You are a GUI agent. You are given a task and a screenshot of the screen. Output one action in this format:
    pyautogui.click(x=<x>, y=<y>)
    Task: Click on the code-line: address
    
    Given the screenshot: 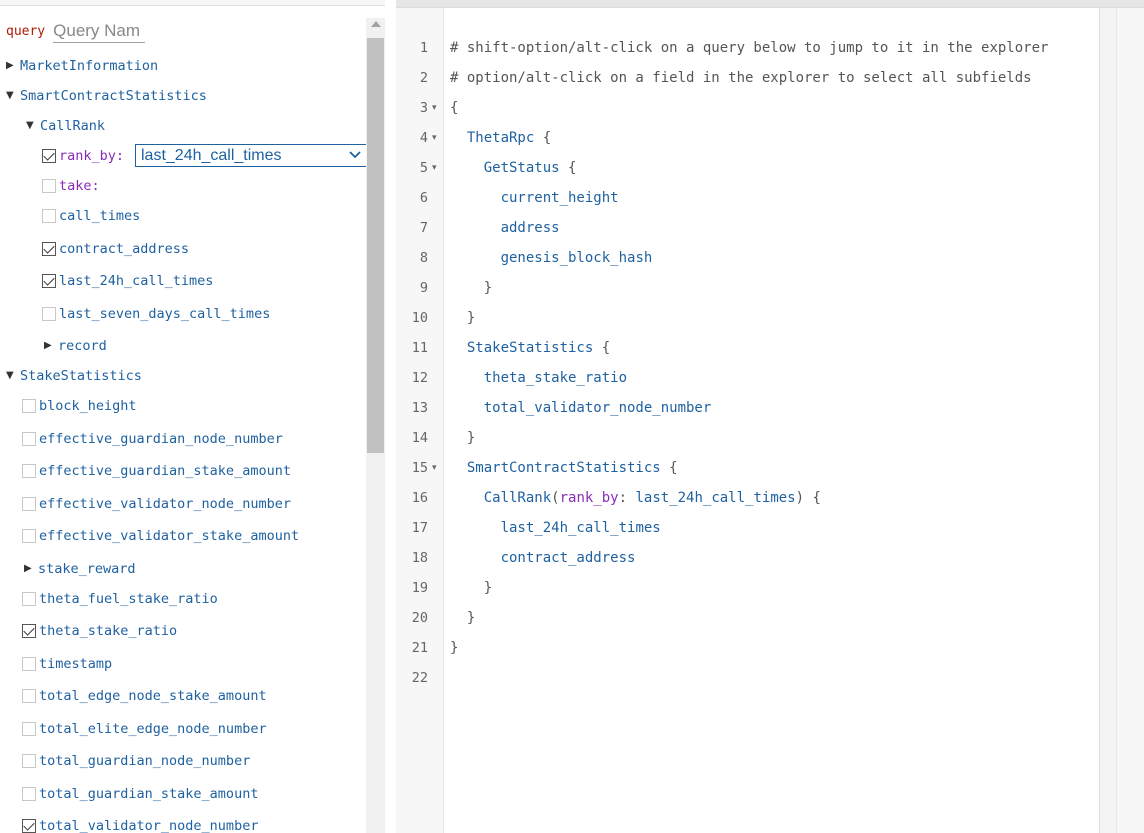 What is the action you would take?
    pyautogui.click(x=505, y=228)
    